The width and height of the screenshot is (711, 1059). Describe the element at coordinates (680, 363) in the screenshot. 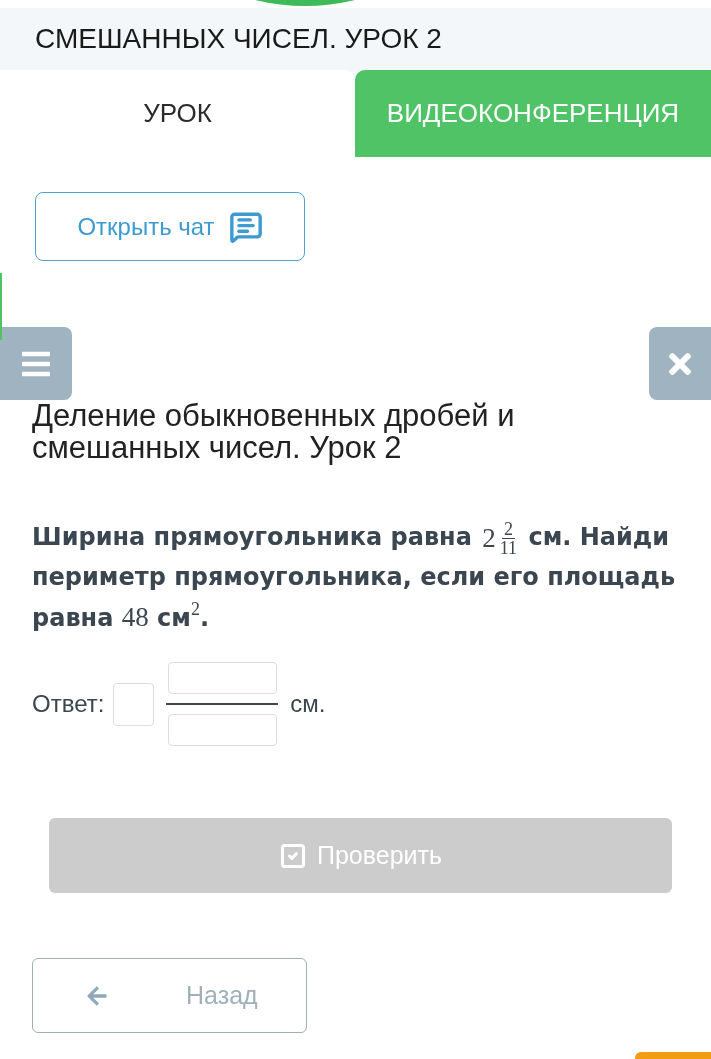

I see `close-button` at that location.